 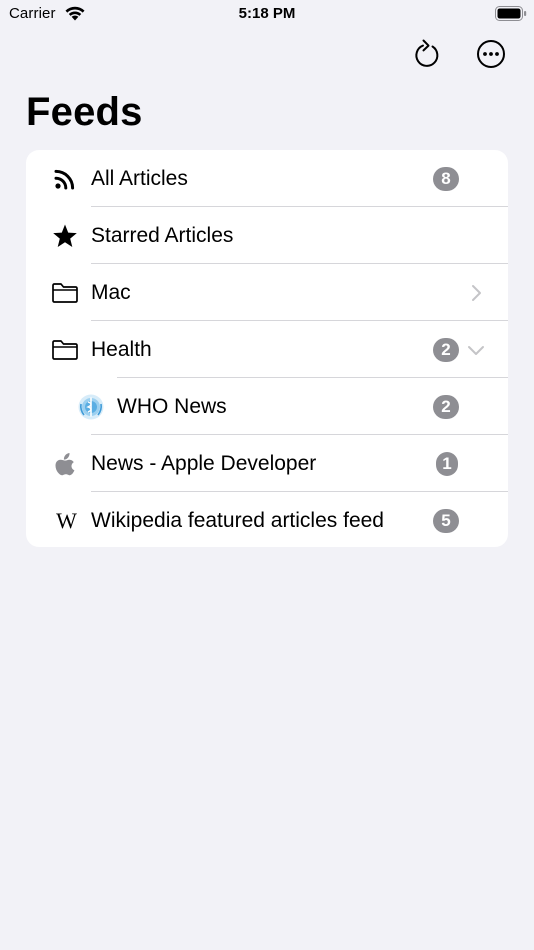 What do you see at coordinates (65, 464) in the screenshot?
I see `apple-icon` at bounding box center [65, 464].